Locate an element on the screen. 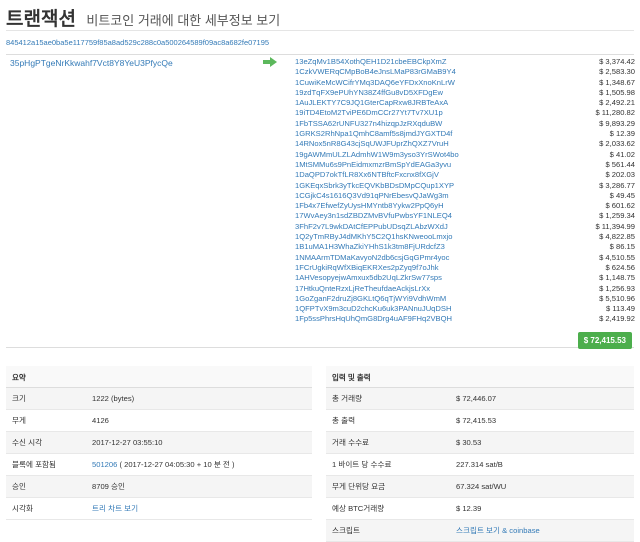  row-value: 501206 ( 2017-12-27 04:05:30 + 10 분 전 ) is located at coordinates (202, 464).